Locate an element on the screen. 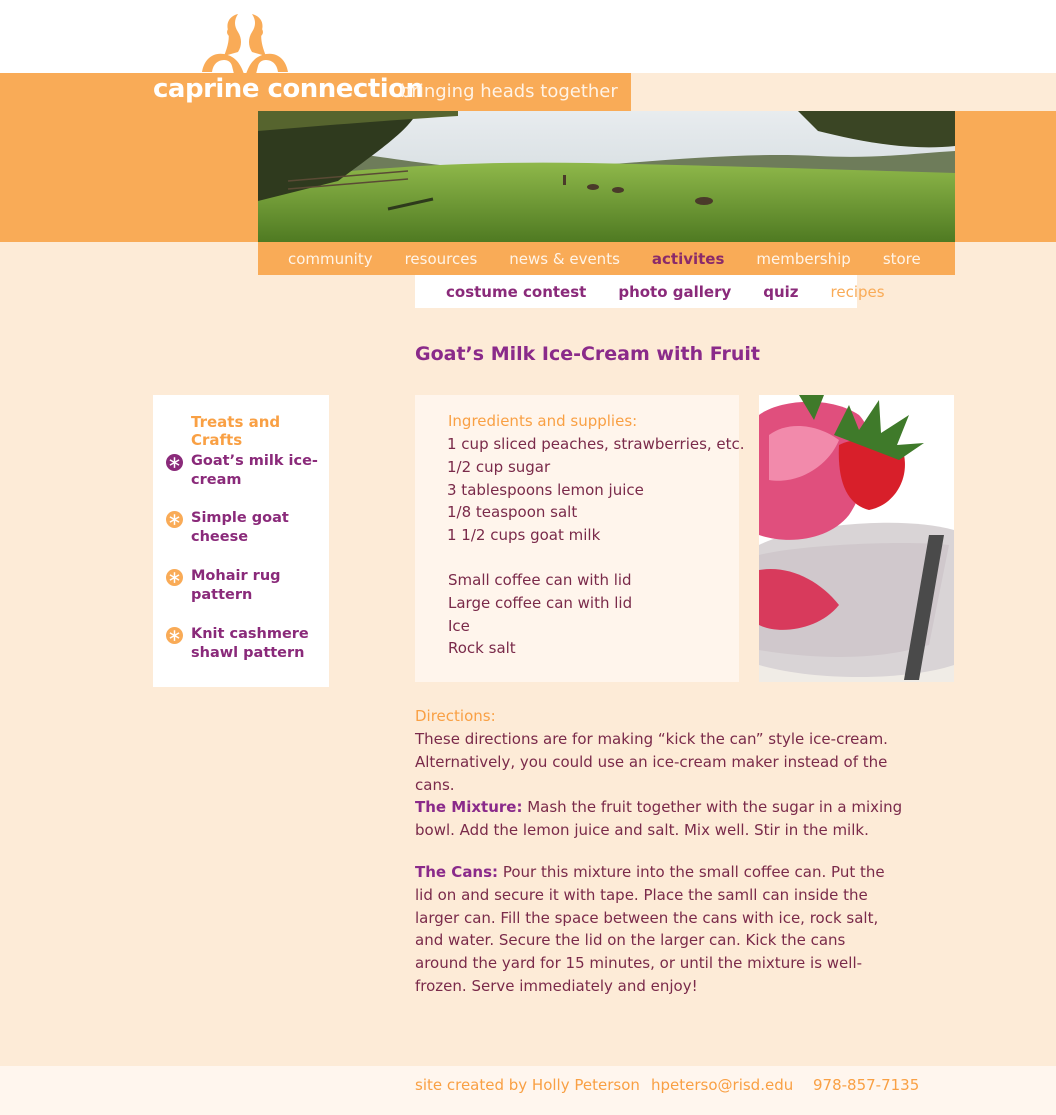 The width and height of the screenshot is (1056, 1115). nav-store: store is located at coordinates (902, 259).